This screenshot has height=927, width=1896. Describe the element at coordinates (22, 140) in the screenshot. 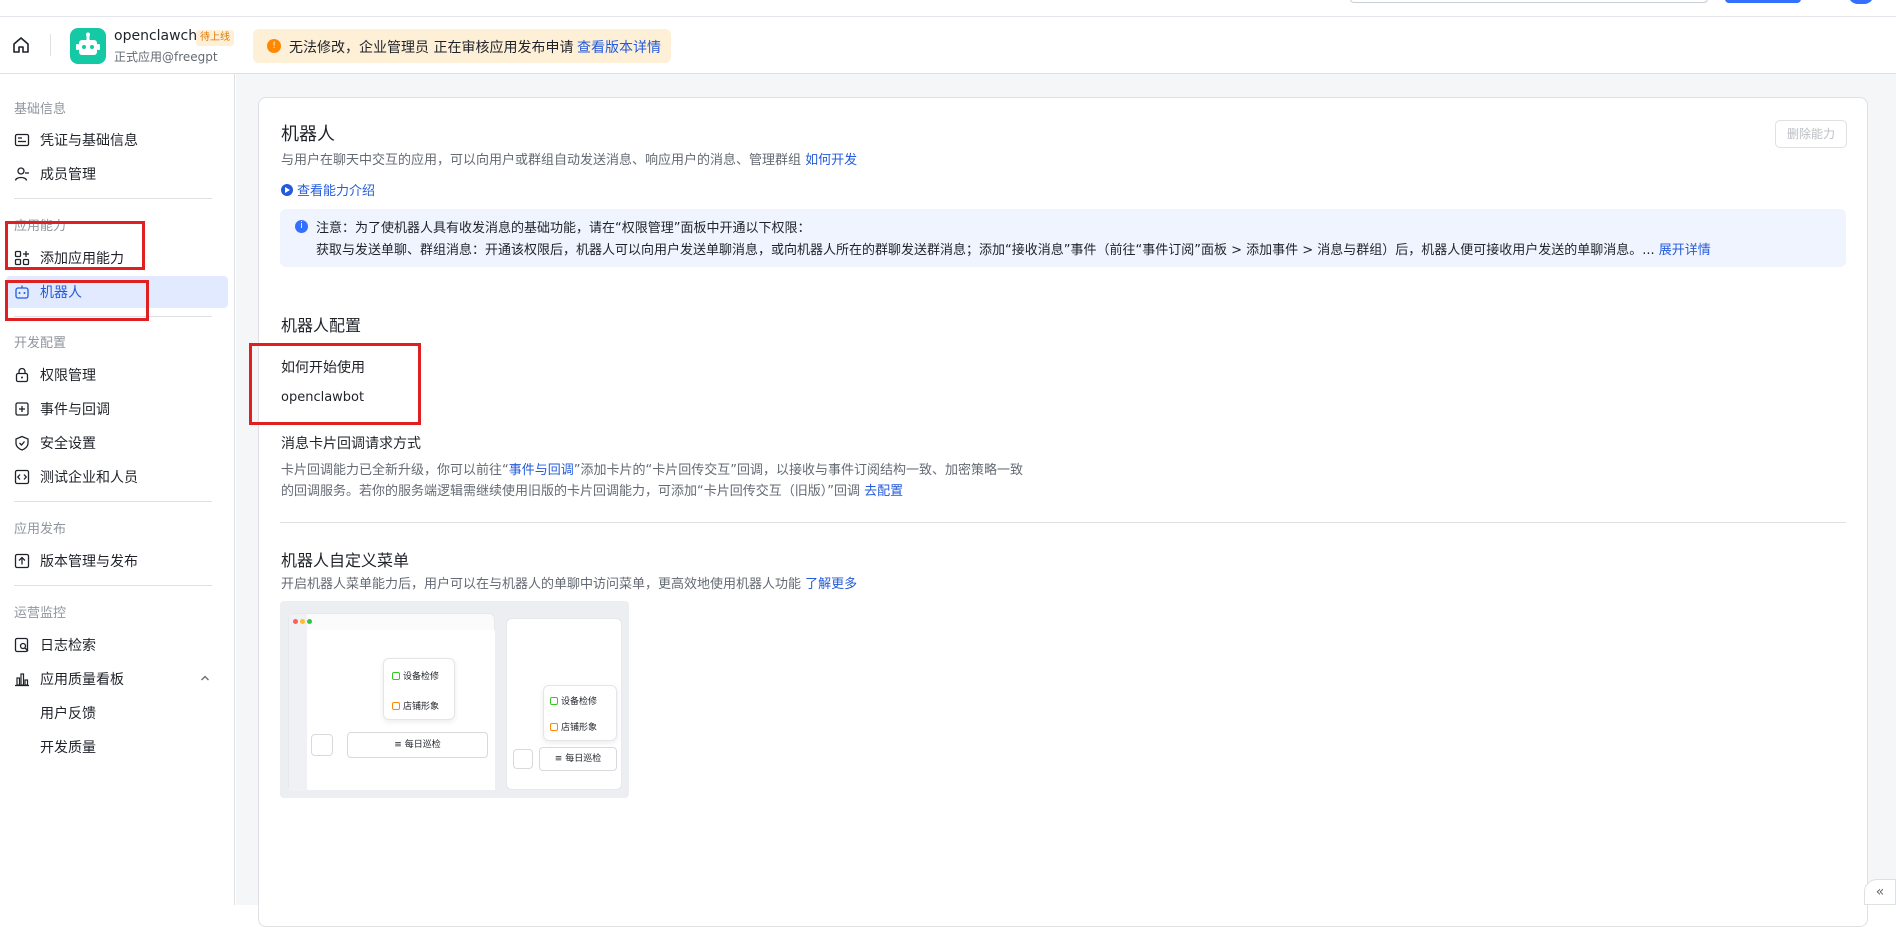

I see `id-card-icon` at that location.